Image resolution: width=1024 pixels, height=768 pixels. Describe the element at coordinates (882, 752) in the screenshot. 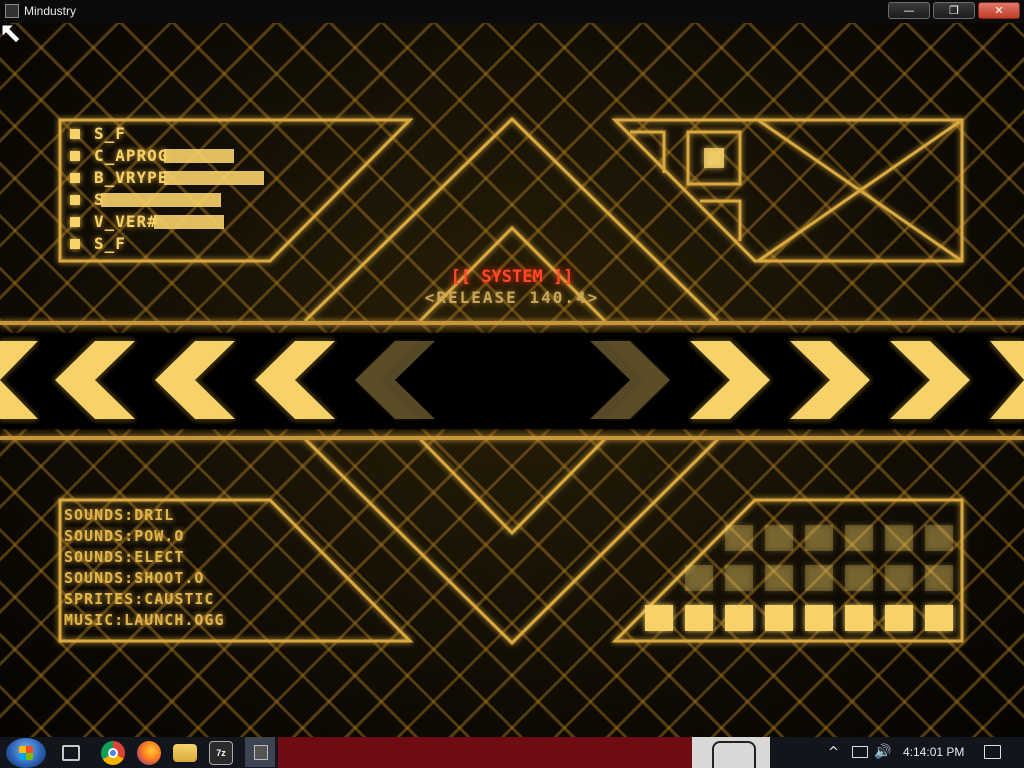

I see `volume-icon: 🔊` at that location.